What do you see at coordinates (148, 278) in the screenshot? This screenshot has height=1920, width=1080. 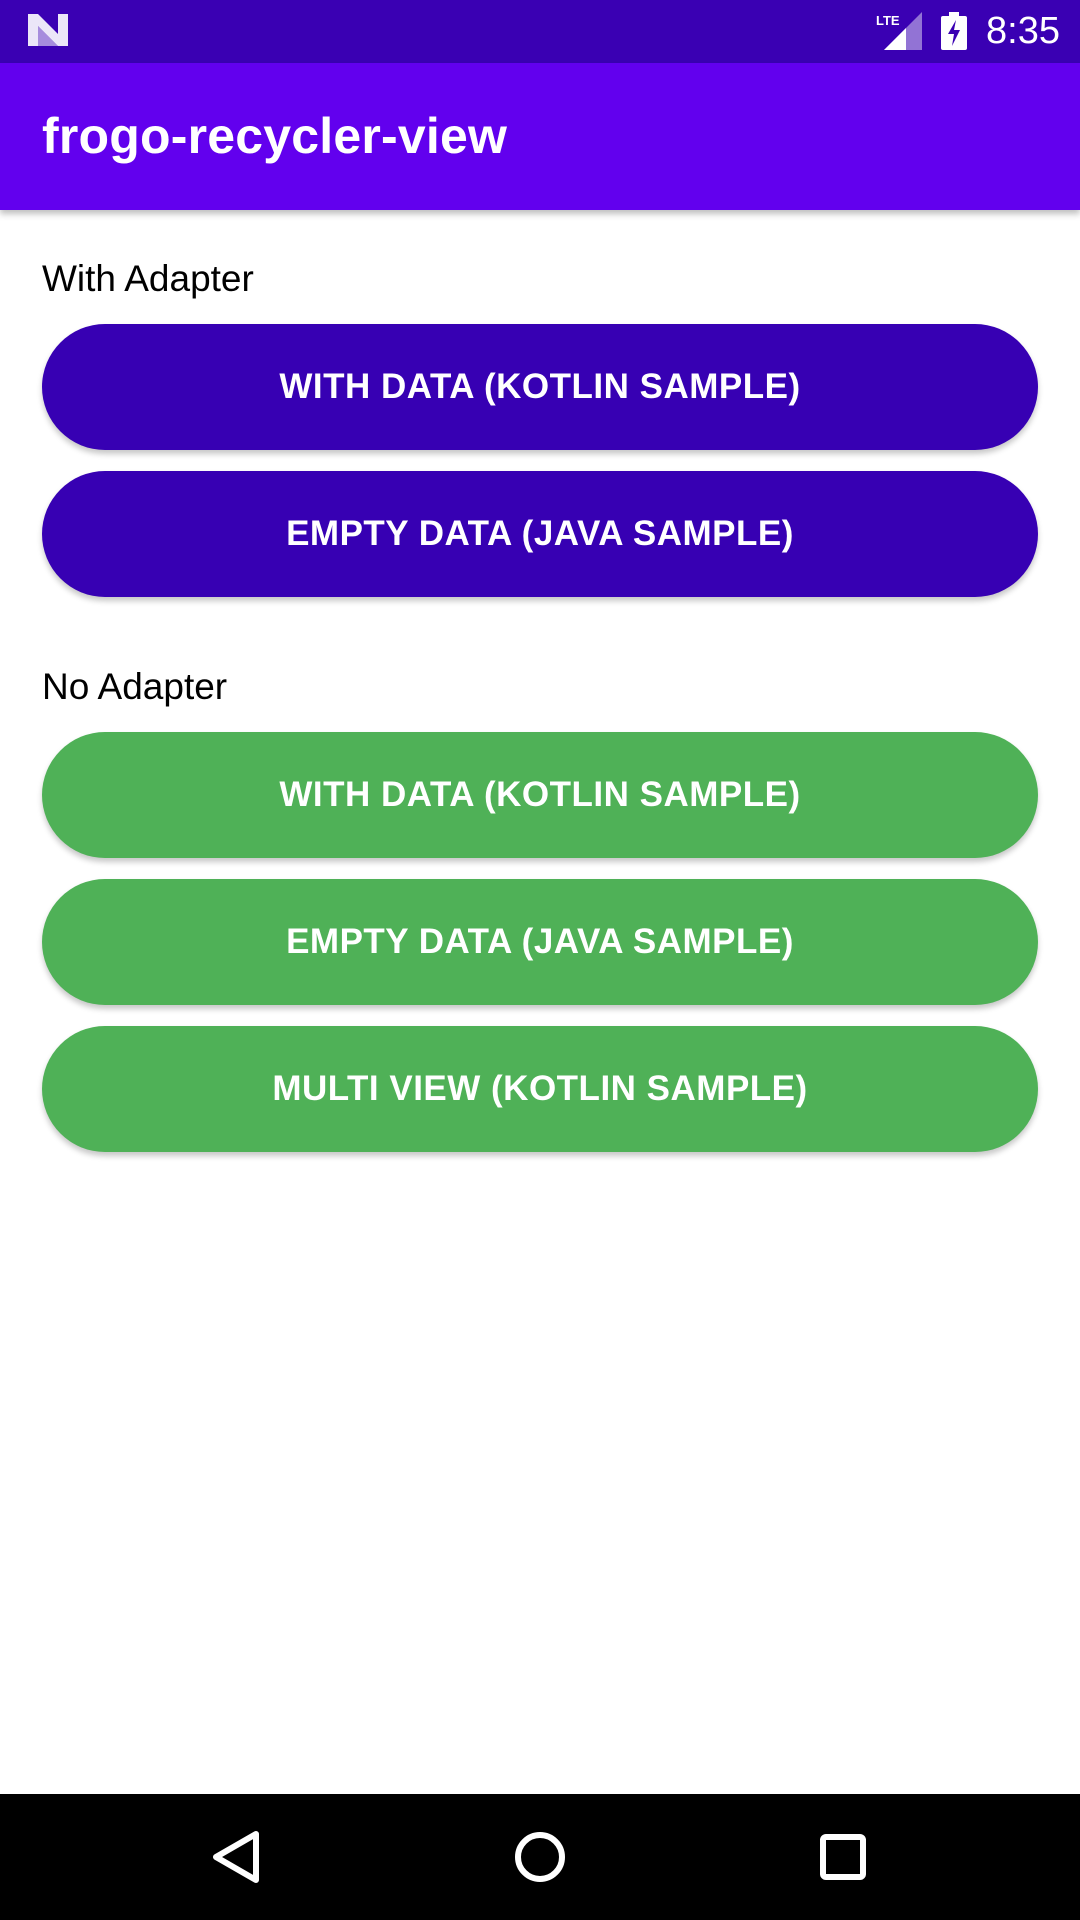 I see `section-label-with-adapter: With Adapter` at bounding box center [148, 278].